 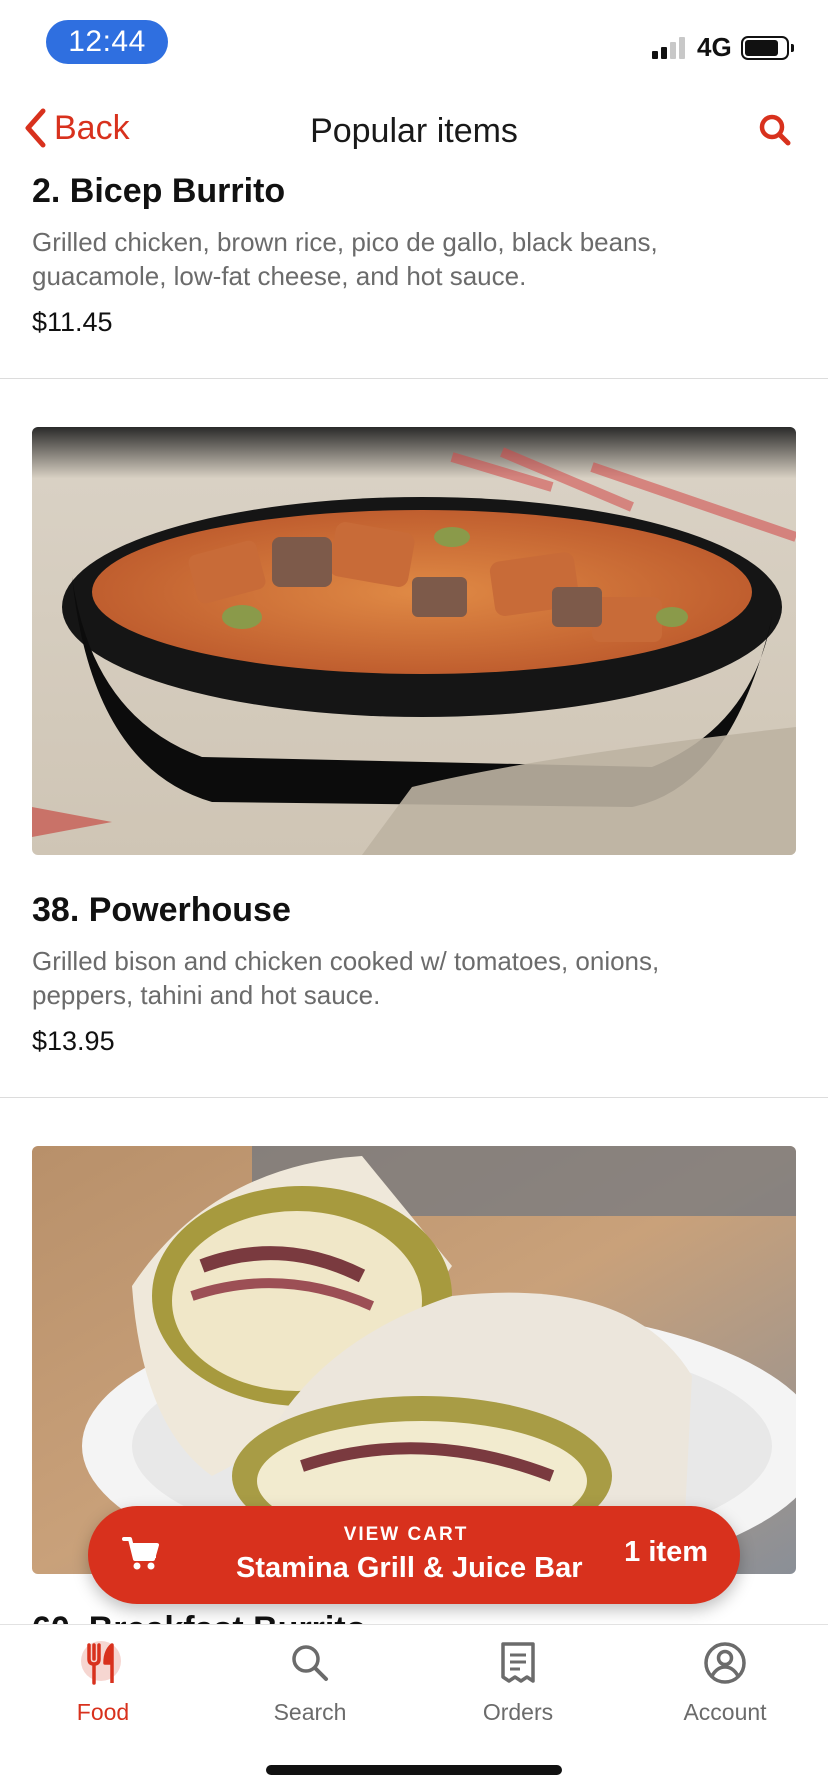 I want to click on page-title: Popular items, so click(x=414, y=131).